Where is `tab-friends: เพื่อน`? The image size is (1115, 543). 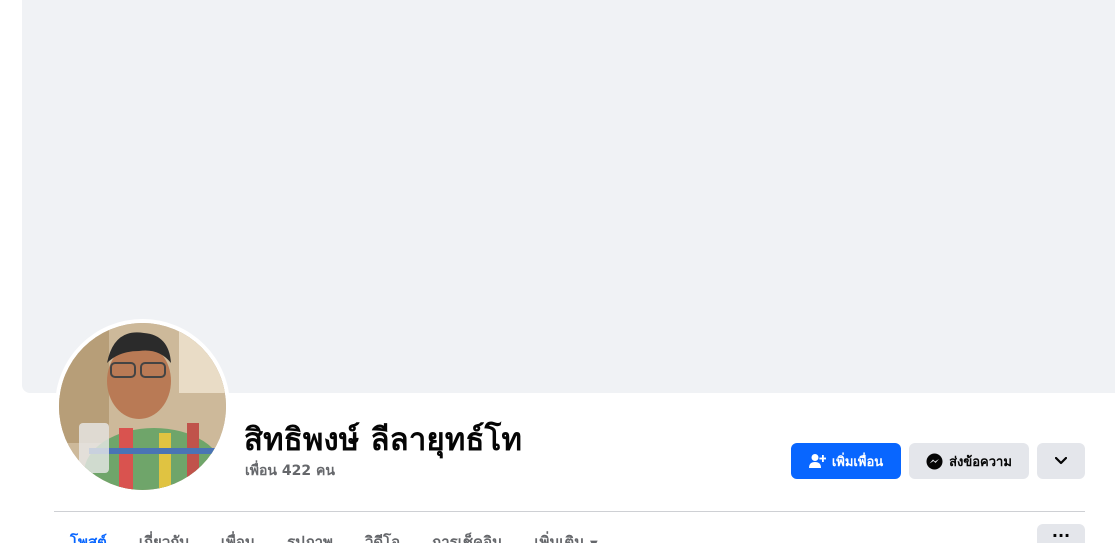 tab-friends: เพื่อน is located at coordinates (238, 533).